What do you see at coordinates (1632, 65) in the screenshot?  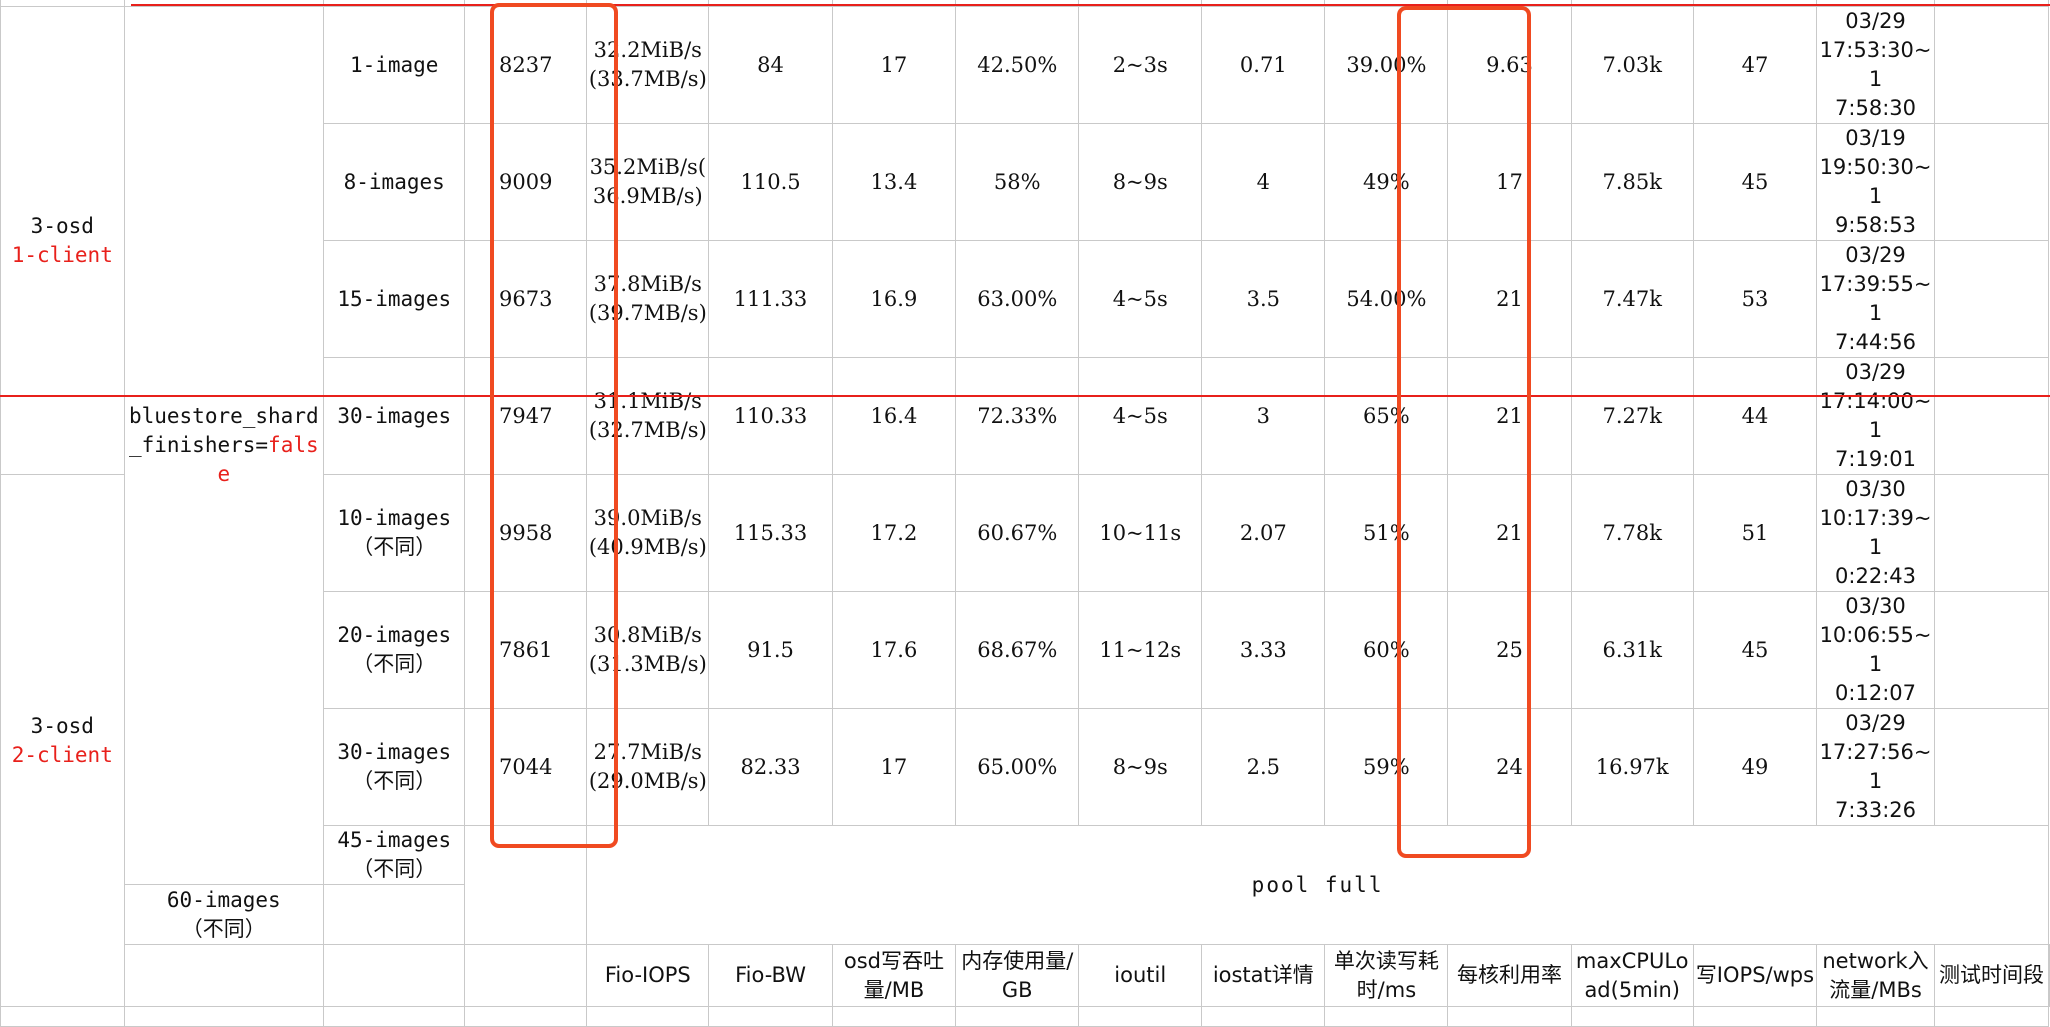 I see `write-iops-value: 7.03k` at bounding box center [1632, 65].